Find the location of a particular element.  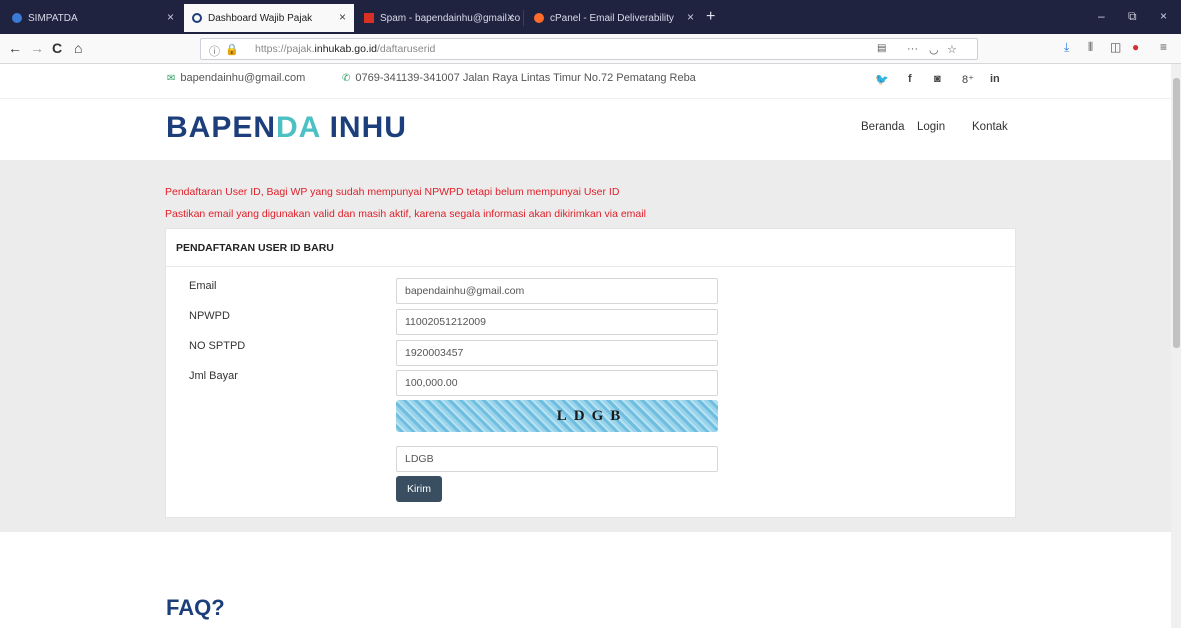

info-icon: ⓘ is located at coordinates (214, 51).